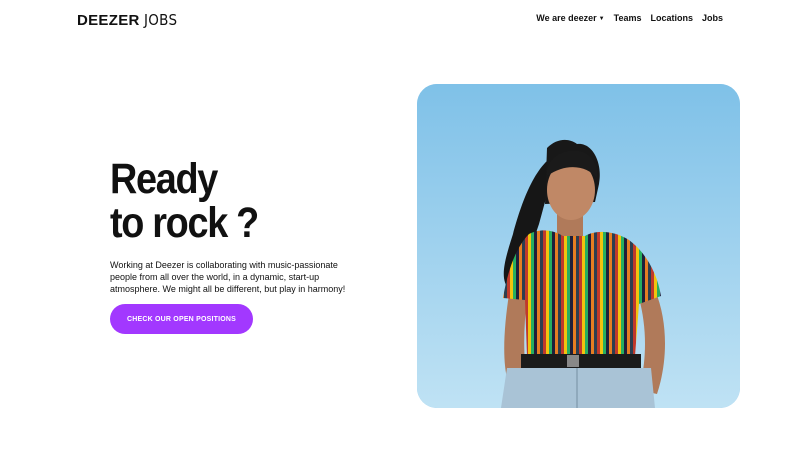  I want to click on nav-item-label: Teams, so click(627, 18).